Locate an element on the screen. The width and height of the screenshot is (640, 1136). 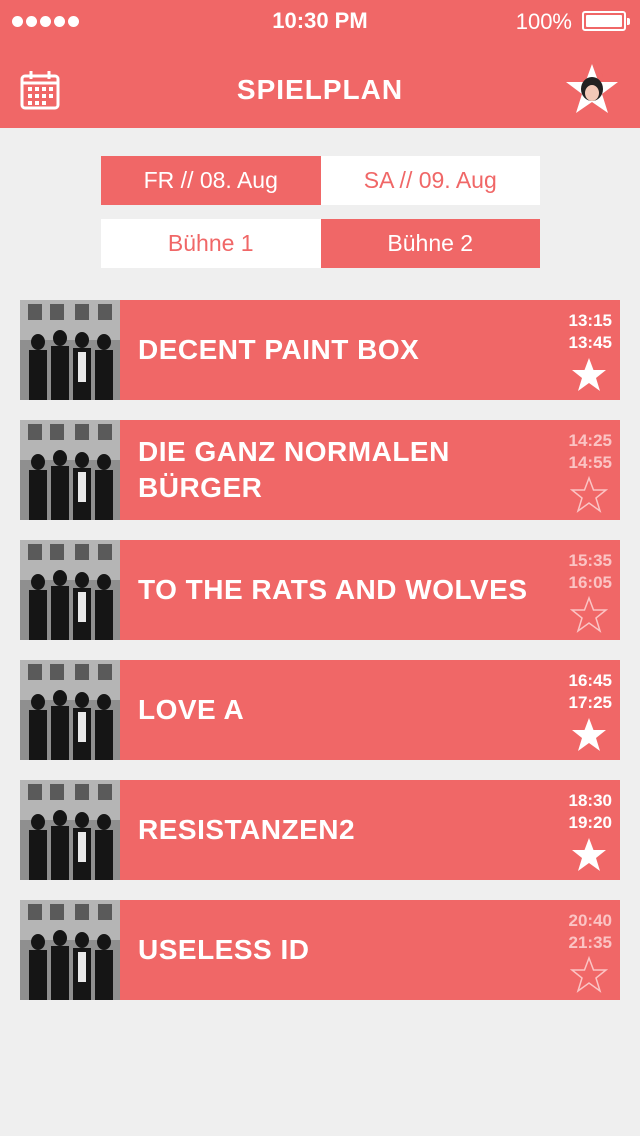
band-name: RESISTANZEN2 is located at coordinates (247, 829).